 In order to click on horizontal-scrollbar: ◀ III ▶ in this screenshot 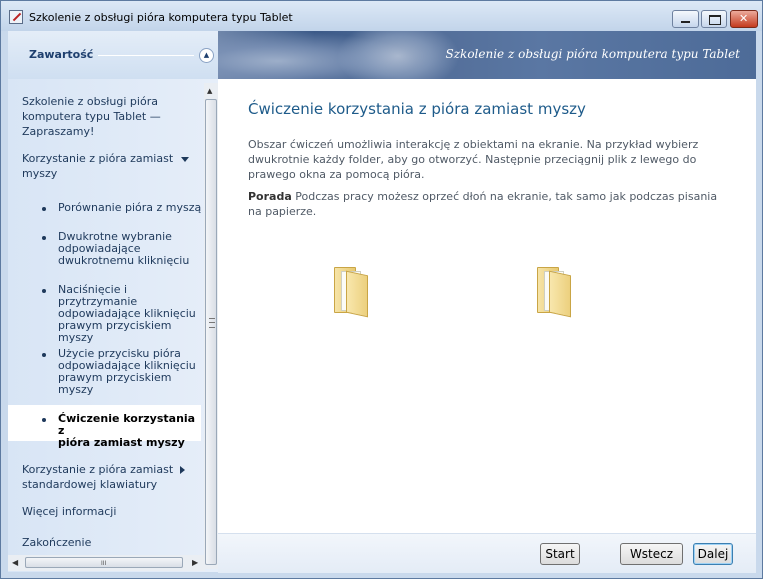, I will do `click(106, 563)`.